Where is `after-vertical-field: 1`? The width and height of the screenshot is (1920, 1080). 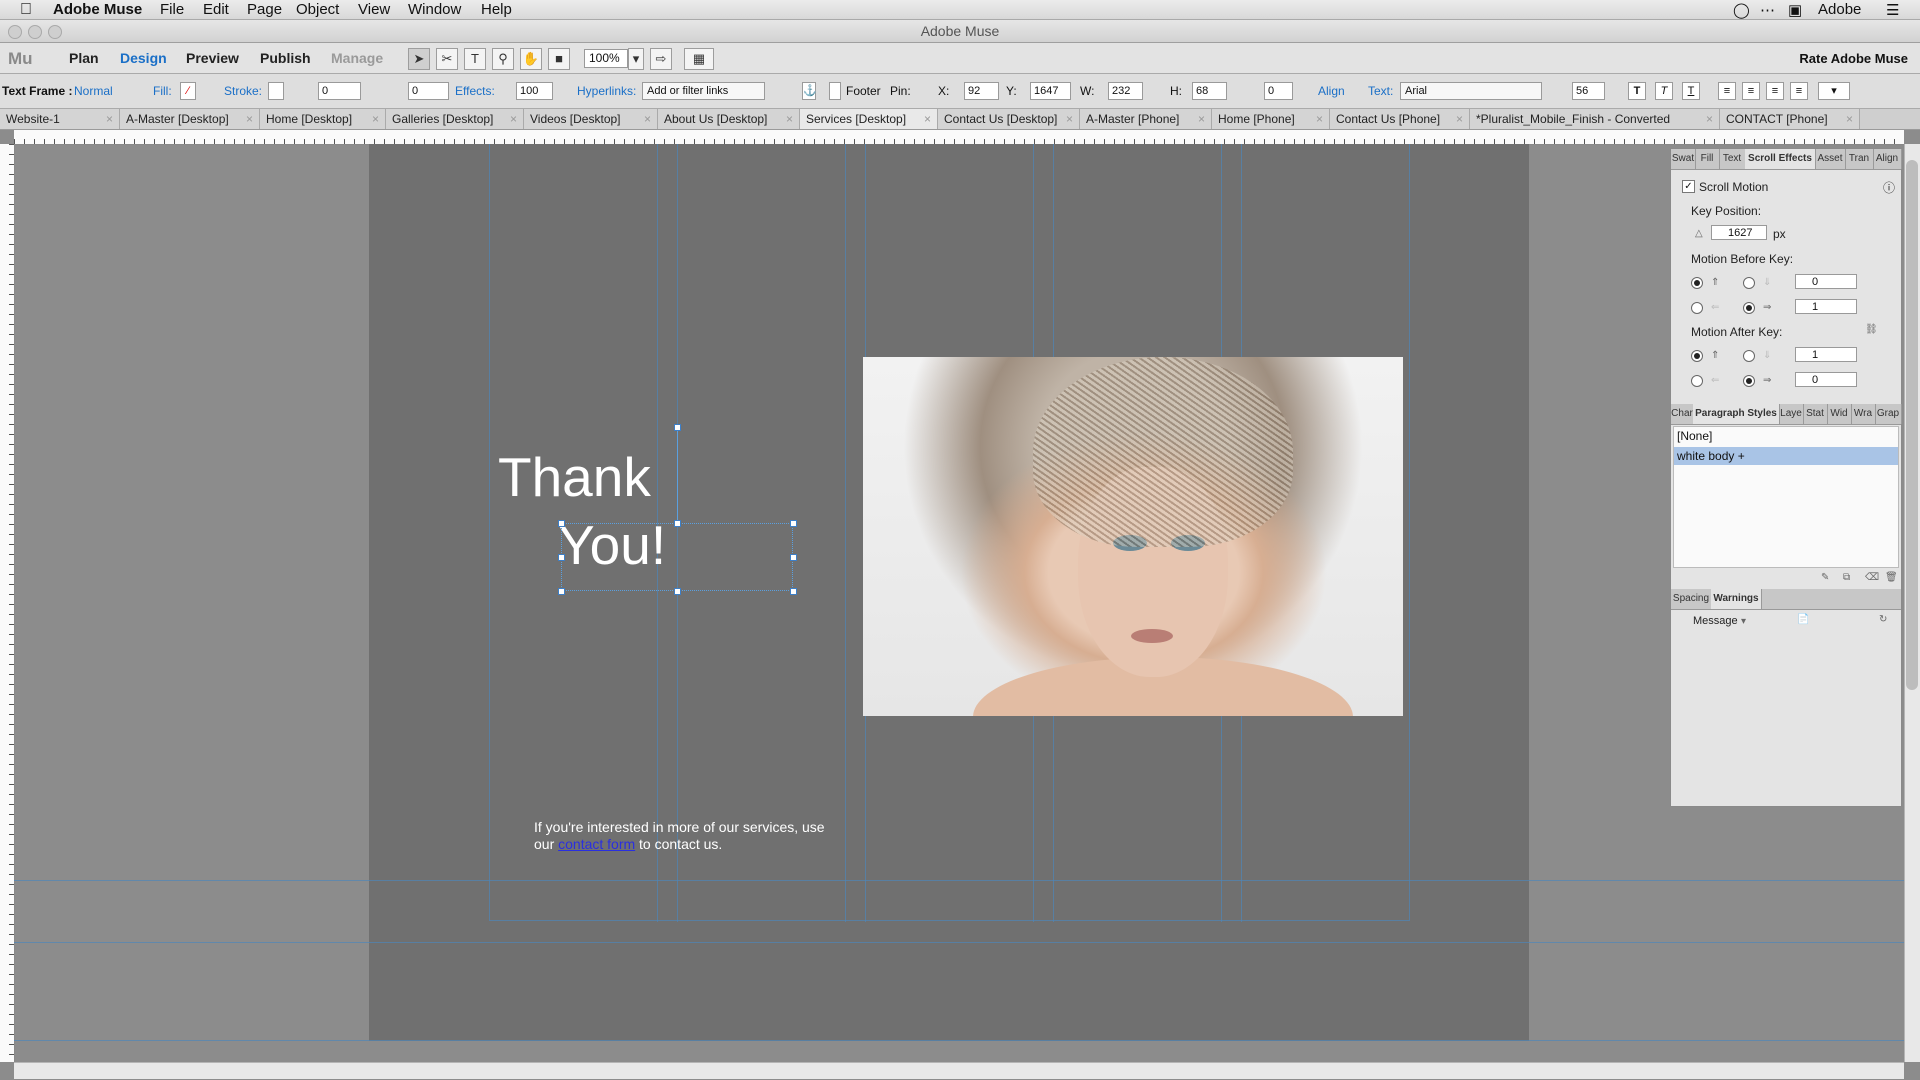
after-vertical-field: 1 is located at coordinates (1826, 354).